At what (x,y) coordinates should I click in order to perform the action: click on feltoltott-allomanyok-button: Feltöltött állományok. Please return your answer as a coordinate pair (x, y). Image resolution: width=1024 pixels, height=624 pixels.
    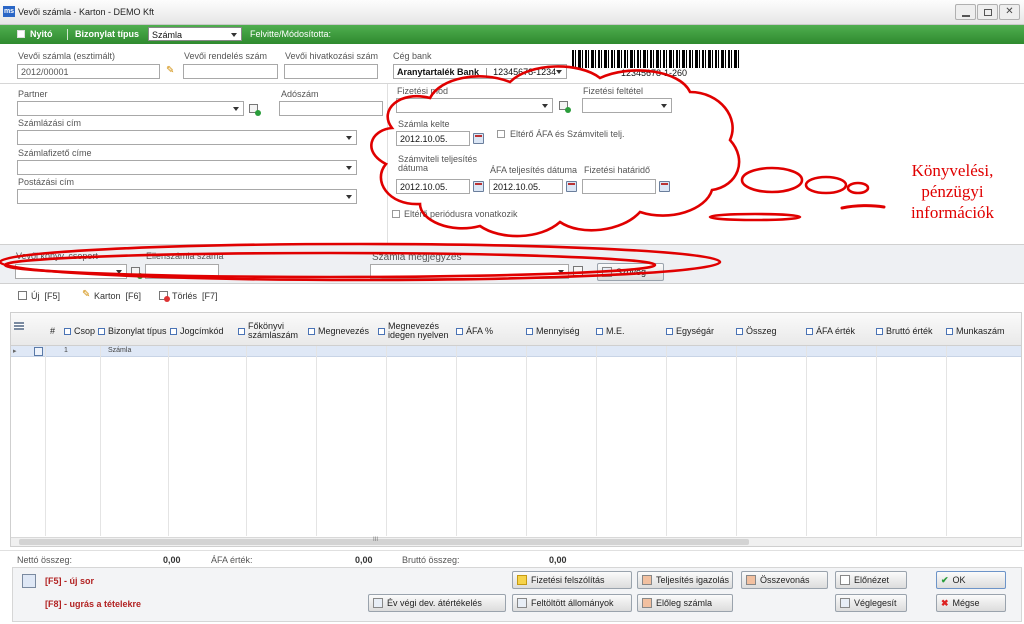
    Looking at the image, I should click on (572, 603).